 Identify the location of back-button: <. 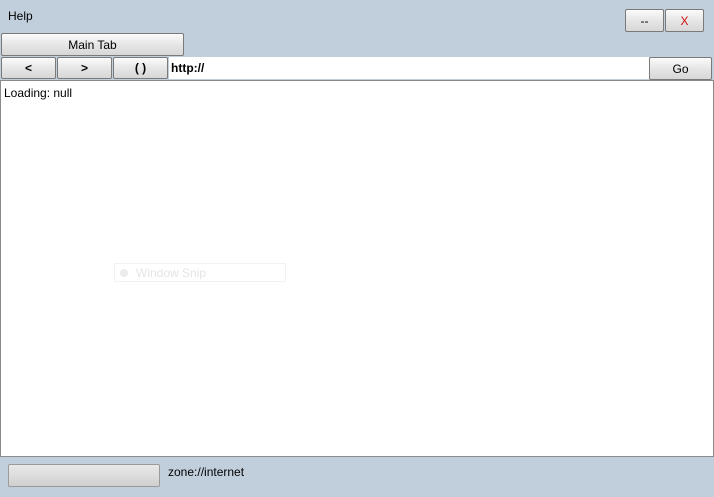
(28, 68).